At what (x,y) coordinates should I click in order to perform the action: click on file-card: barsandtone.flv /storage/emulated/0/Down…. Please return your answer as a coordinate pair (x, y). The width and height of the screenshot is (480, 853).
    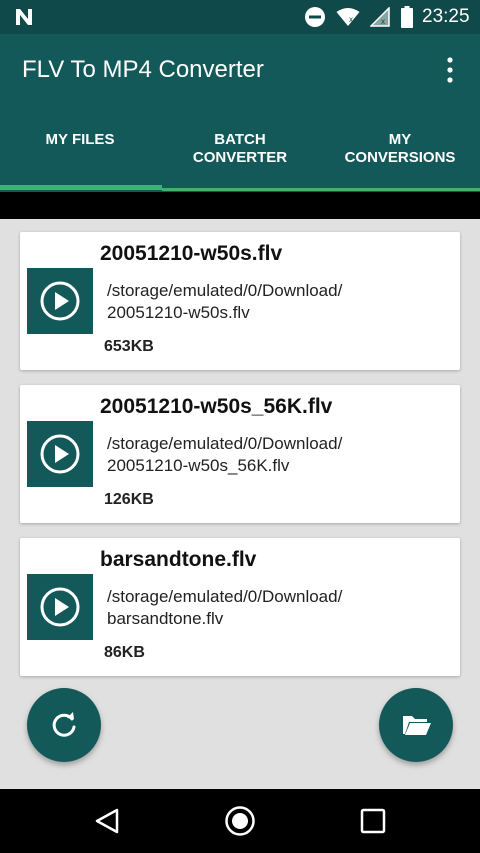
    Looking at the image, I should click on (240, 607).